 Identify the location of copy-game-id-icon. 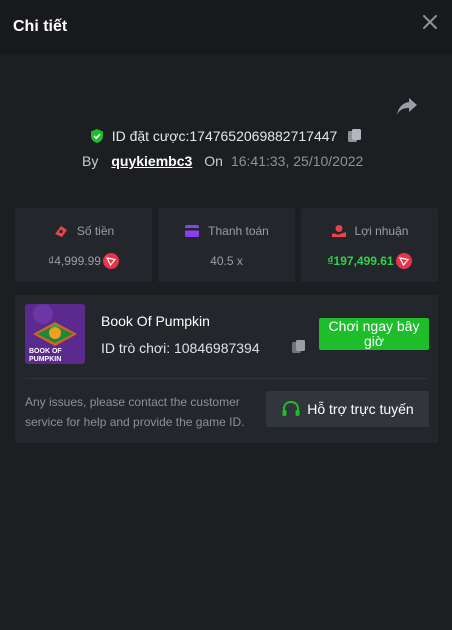
(299, 347).